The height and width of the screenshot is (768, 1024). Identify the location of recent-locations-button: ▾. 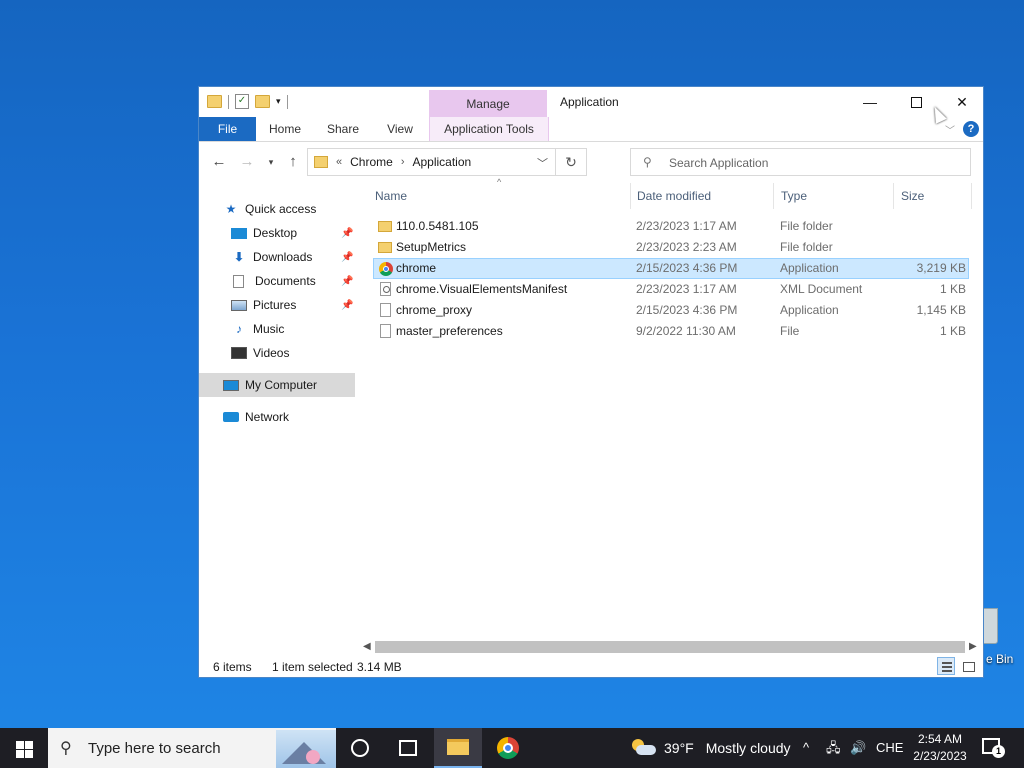
(271, 162).